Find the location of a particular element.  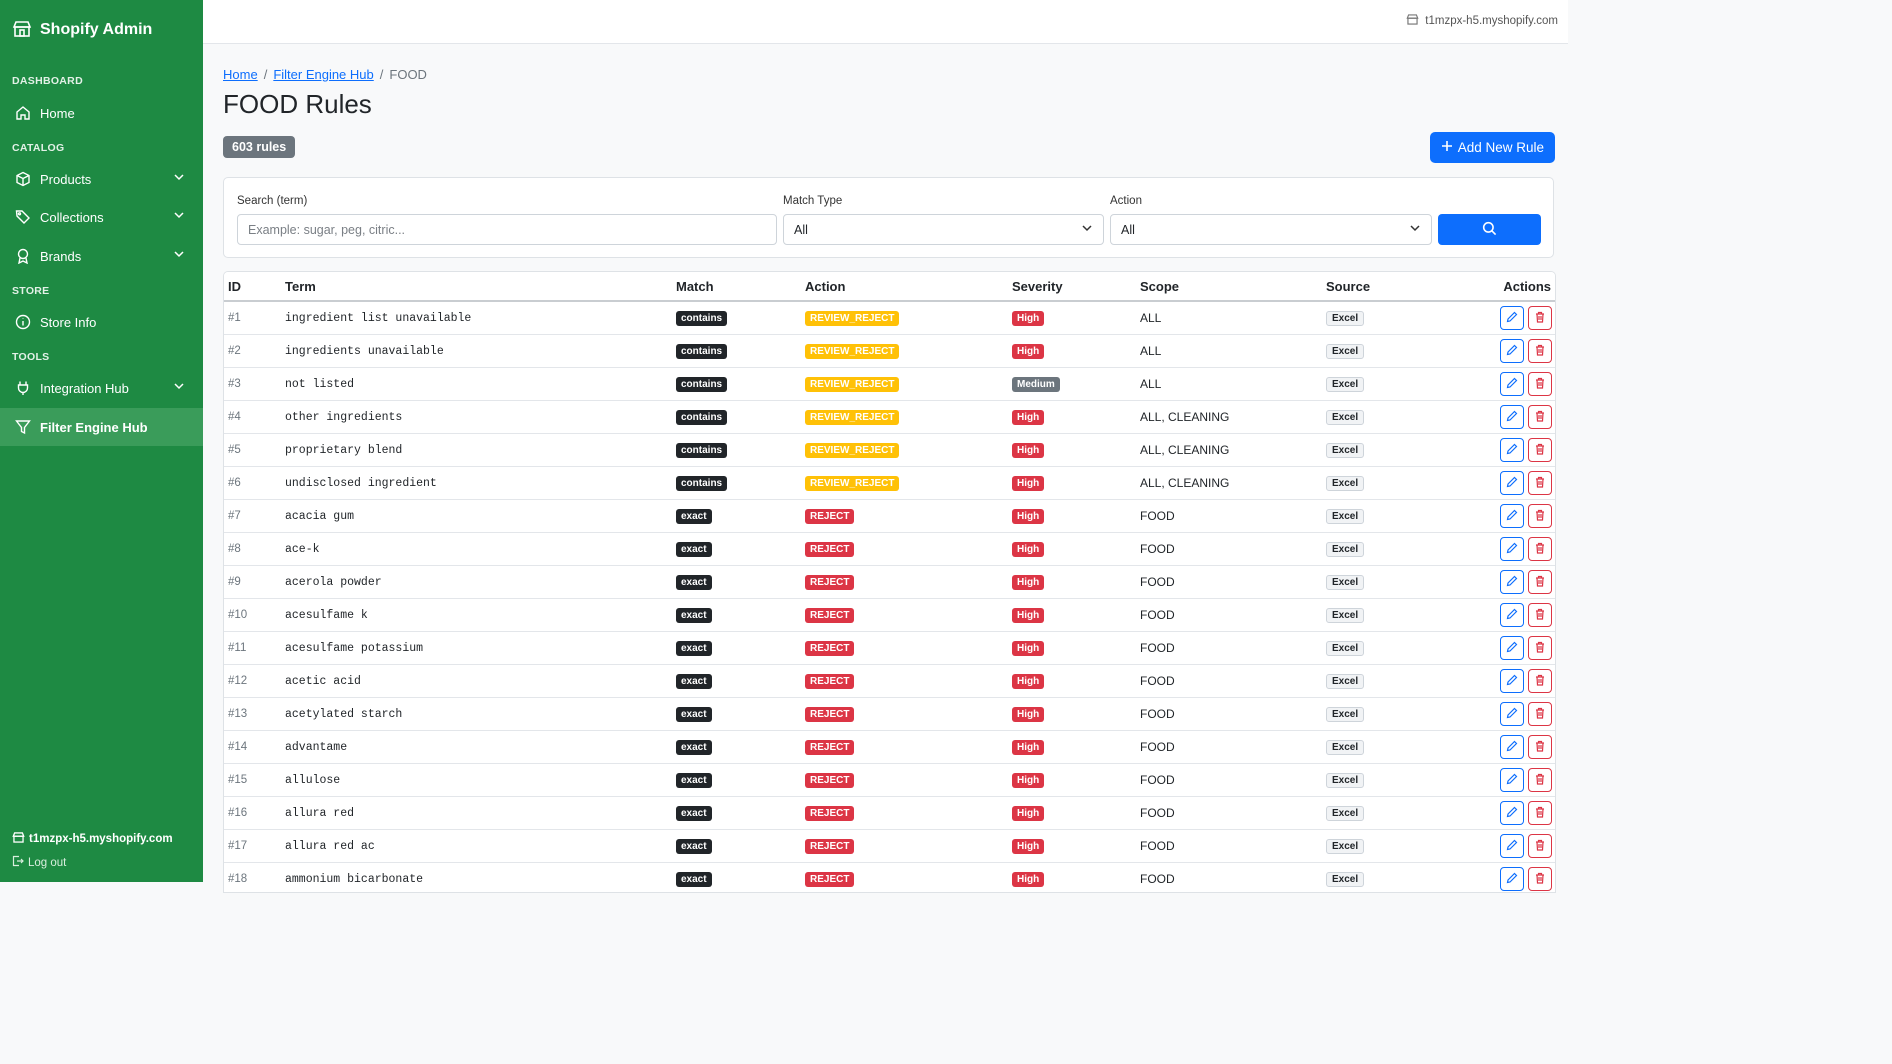

sidebar-item-products: Products is located at coordinates (101, 179).